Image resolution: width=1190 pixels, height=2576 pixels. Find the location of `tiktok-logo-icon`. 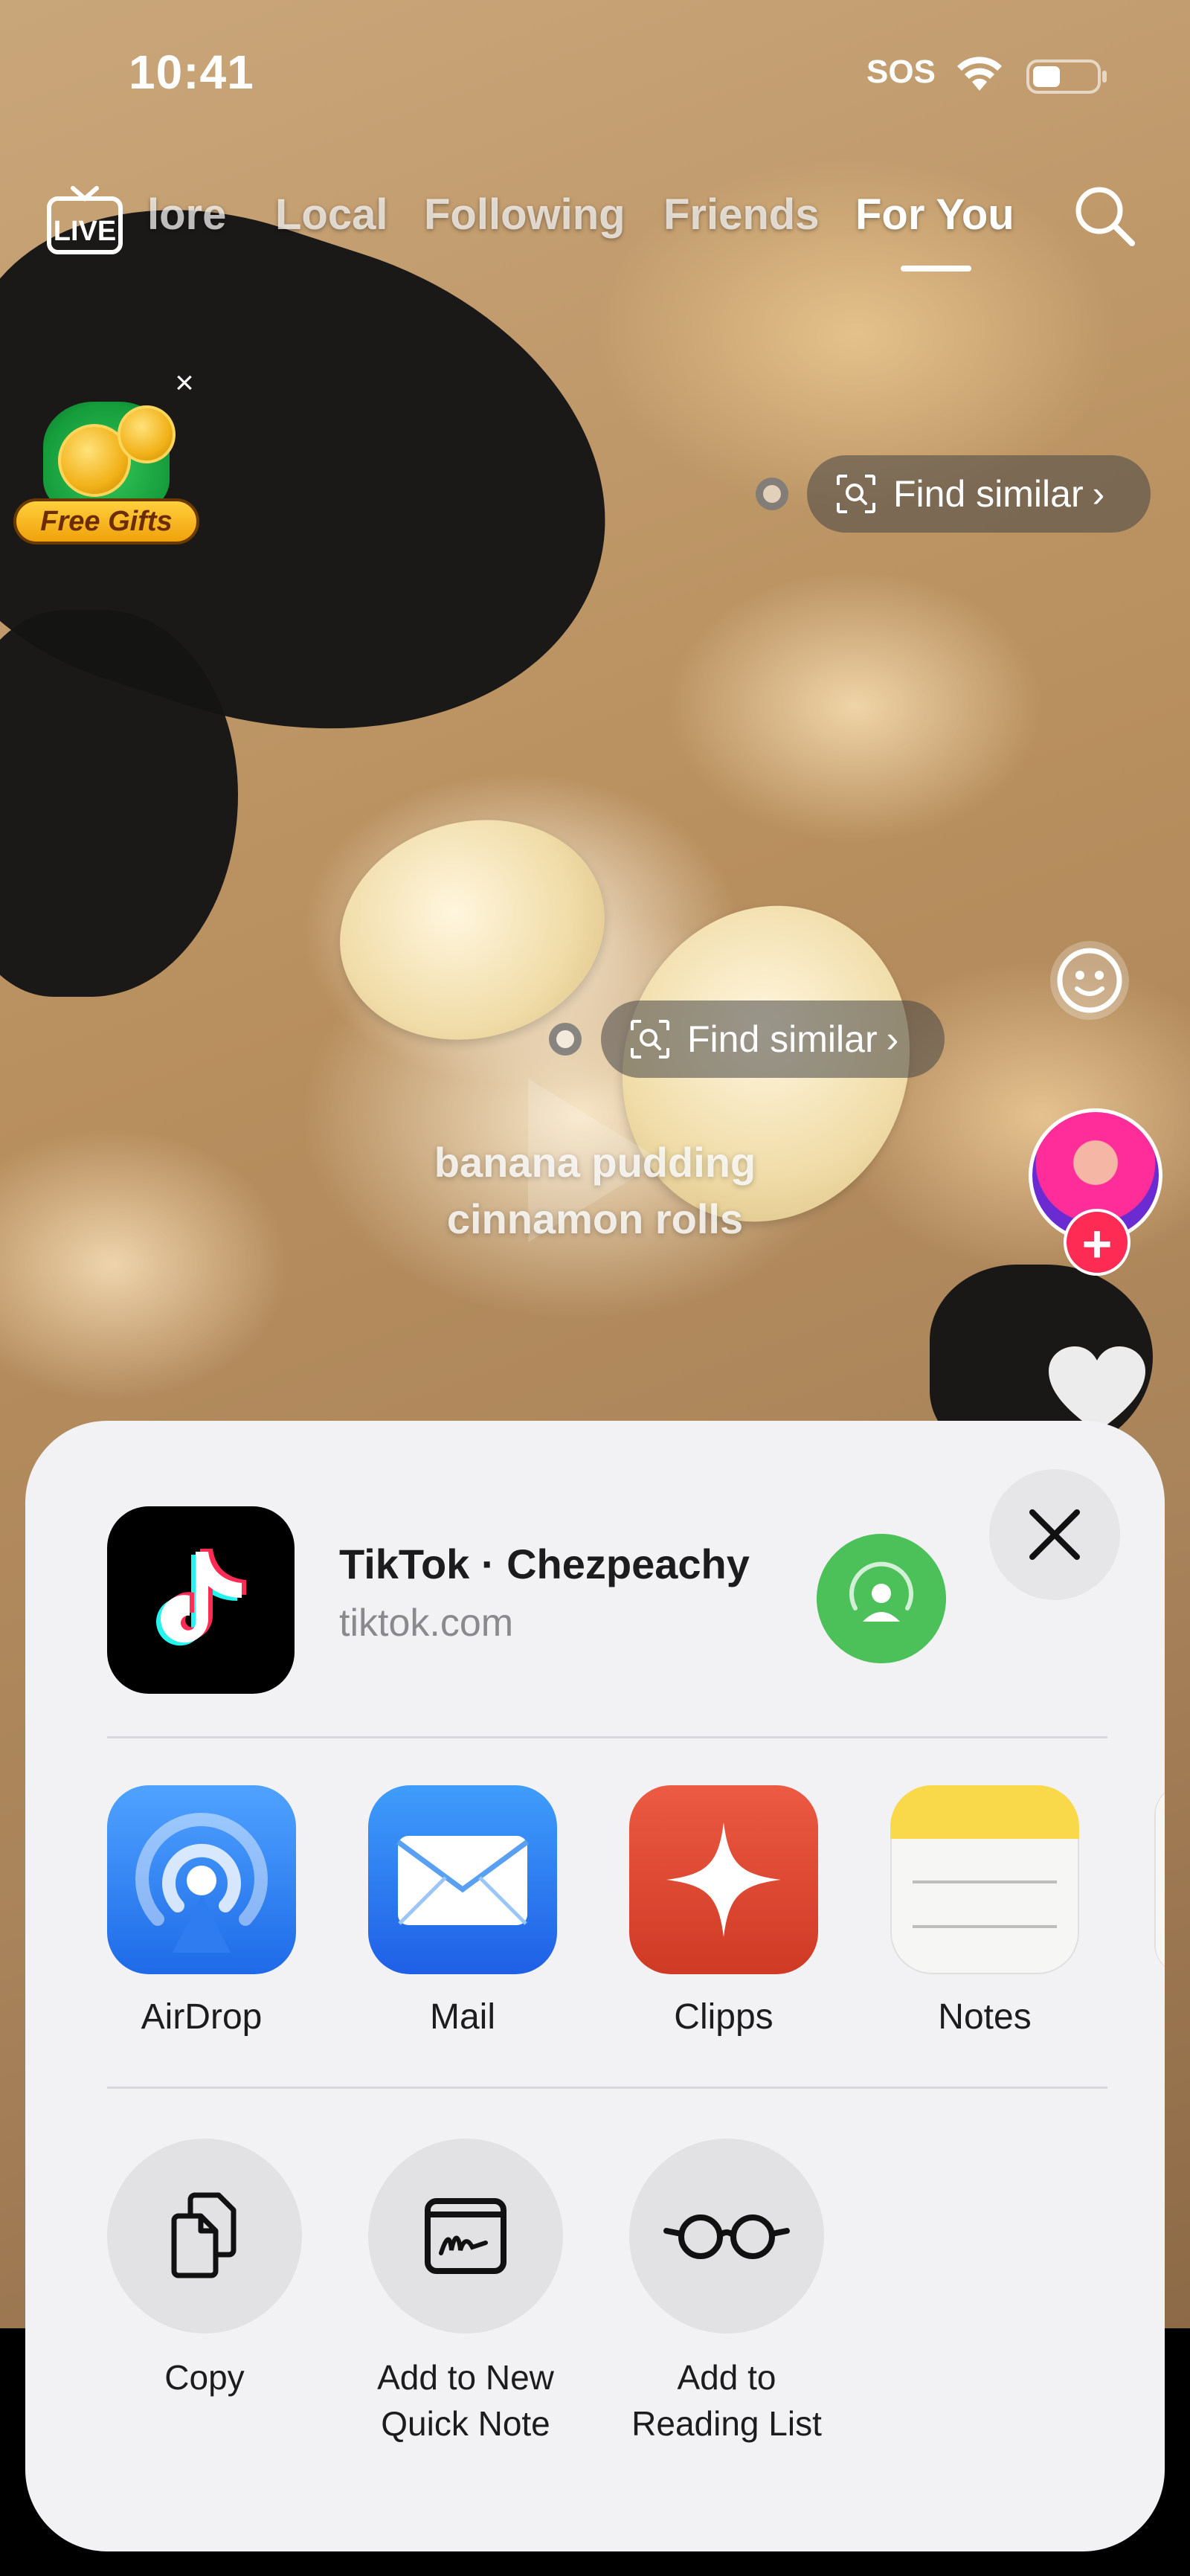

tiktok-logo-icon is located at coordinates (201, 1597).